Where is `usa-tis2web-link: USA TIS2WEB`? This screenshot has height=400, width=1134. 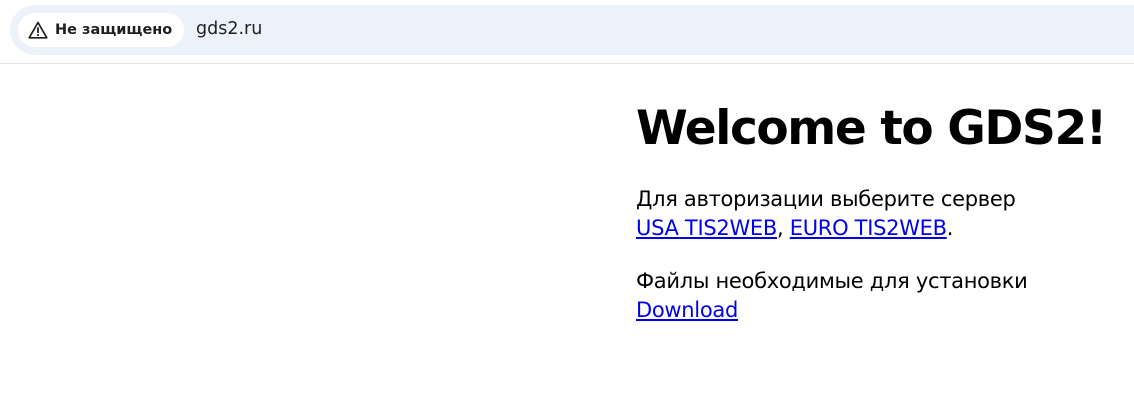 usa-tis2web-link: USA TIS2WEB is located at coordinates (706, 228).